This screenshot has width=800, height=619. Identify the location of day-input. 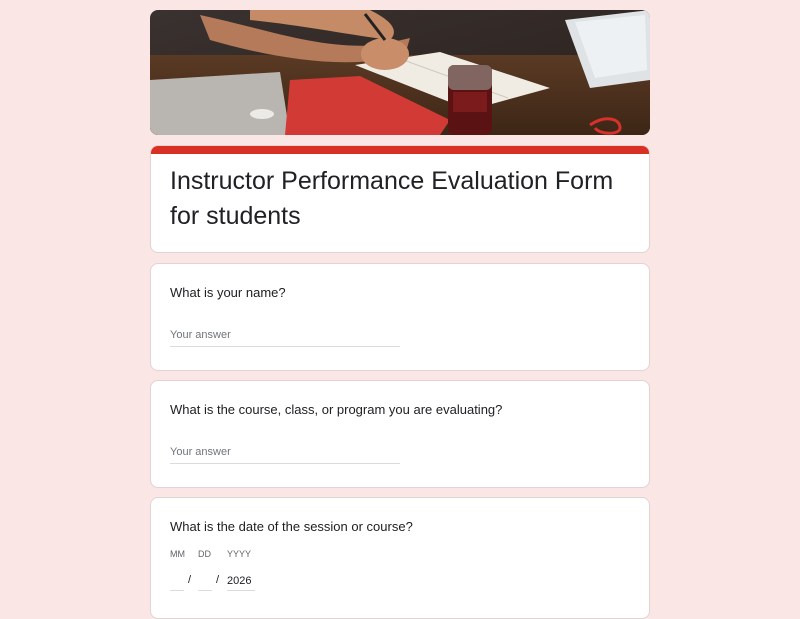
(205, 581).